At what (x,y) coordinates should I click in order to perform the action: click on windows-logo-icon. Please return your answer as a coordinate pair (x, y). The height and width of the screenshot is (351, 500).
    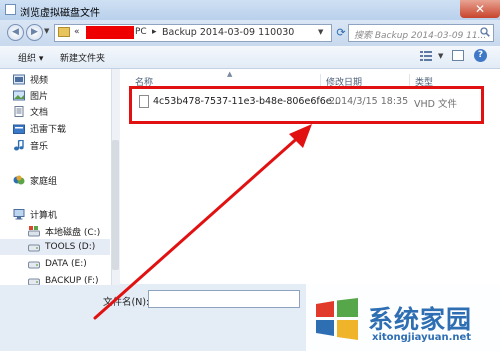
    Looking at the image, I should click on (337, 319).